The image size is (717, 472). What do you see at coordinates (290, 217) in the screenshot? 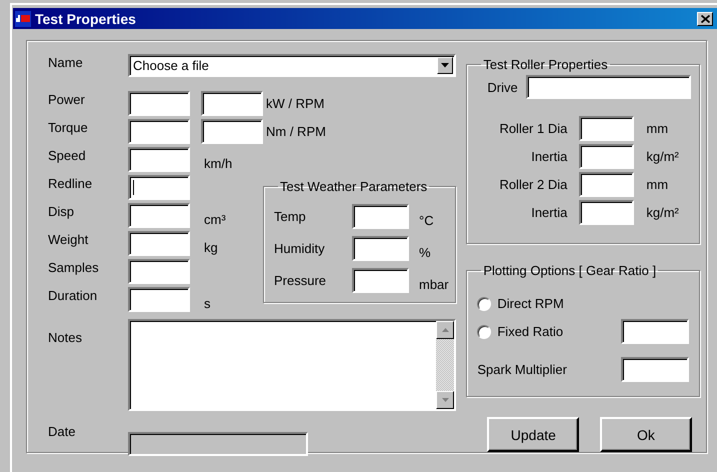
I see `field-label: Temp` at bounding box center [290, 217].